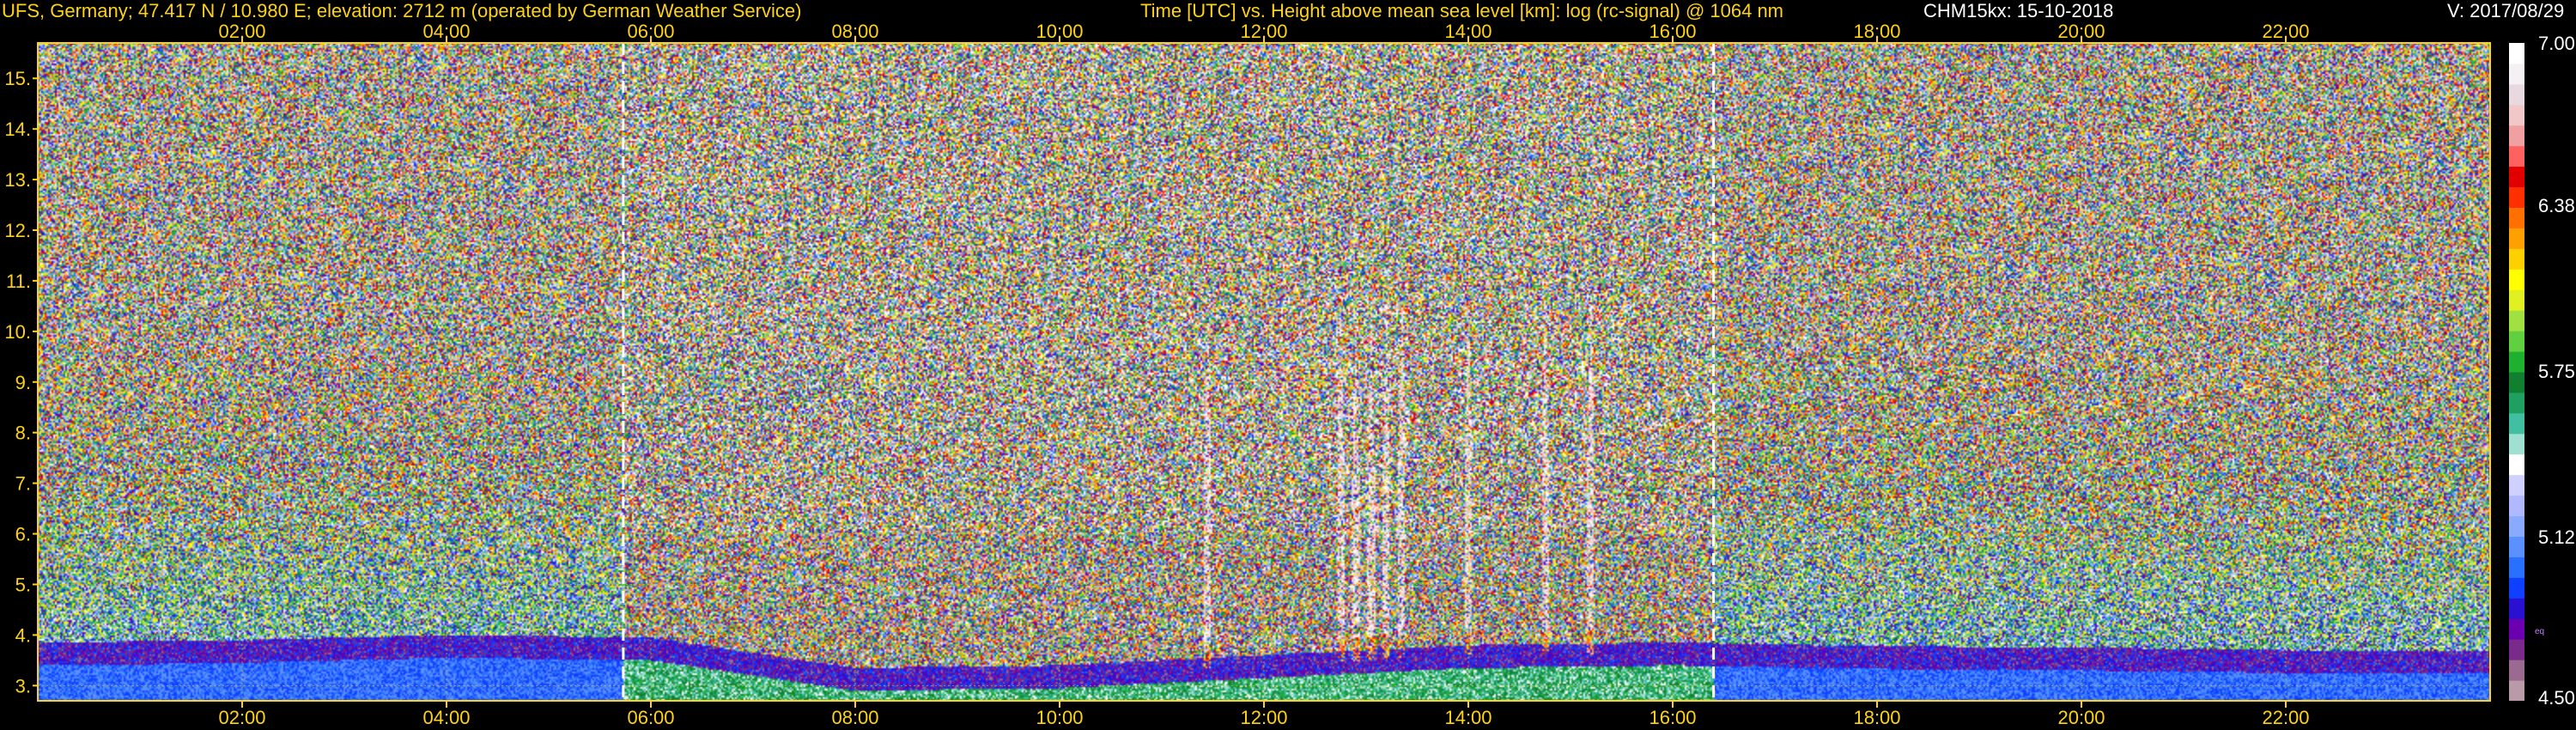 The height and width of the screenshot is (730, 2576). What do you see at coordinates (23, 534) in the screenshot?
I see `y-tick-label: 6.` at bounding box center [23, 534].